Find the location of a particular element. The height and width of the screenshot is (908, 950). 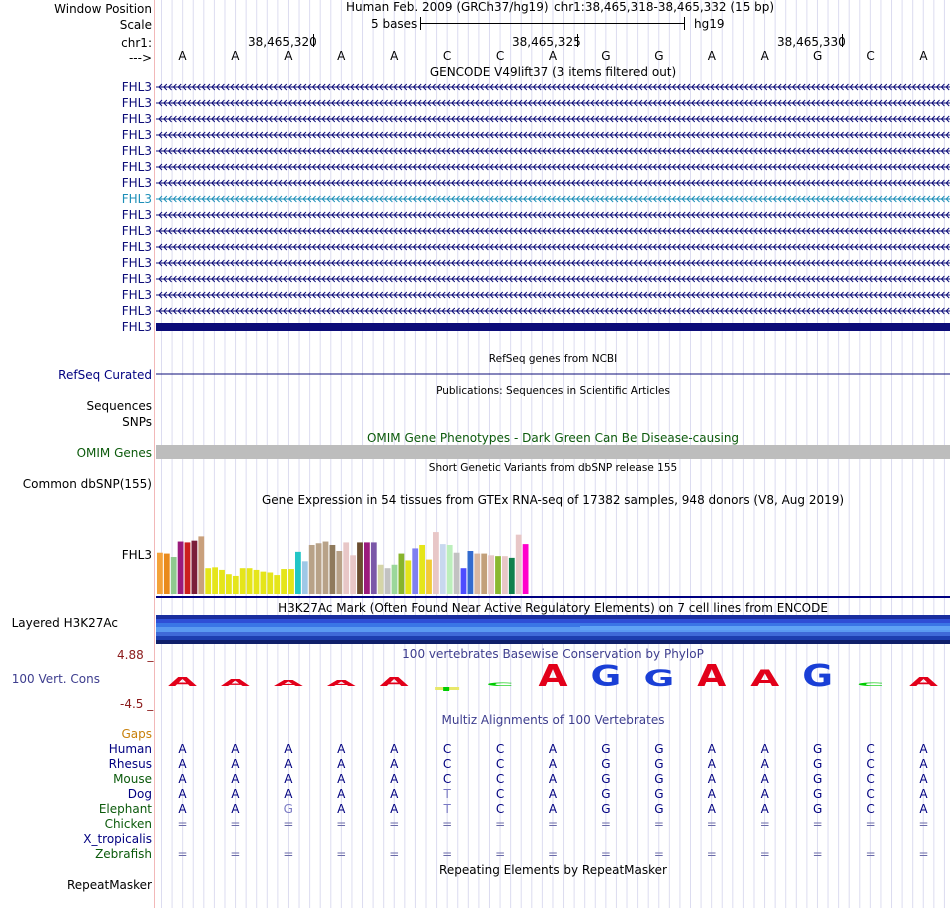

gencode-exon-block is located at coordinates (553, 327).